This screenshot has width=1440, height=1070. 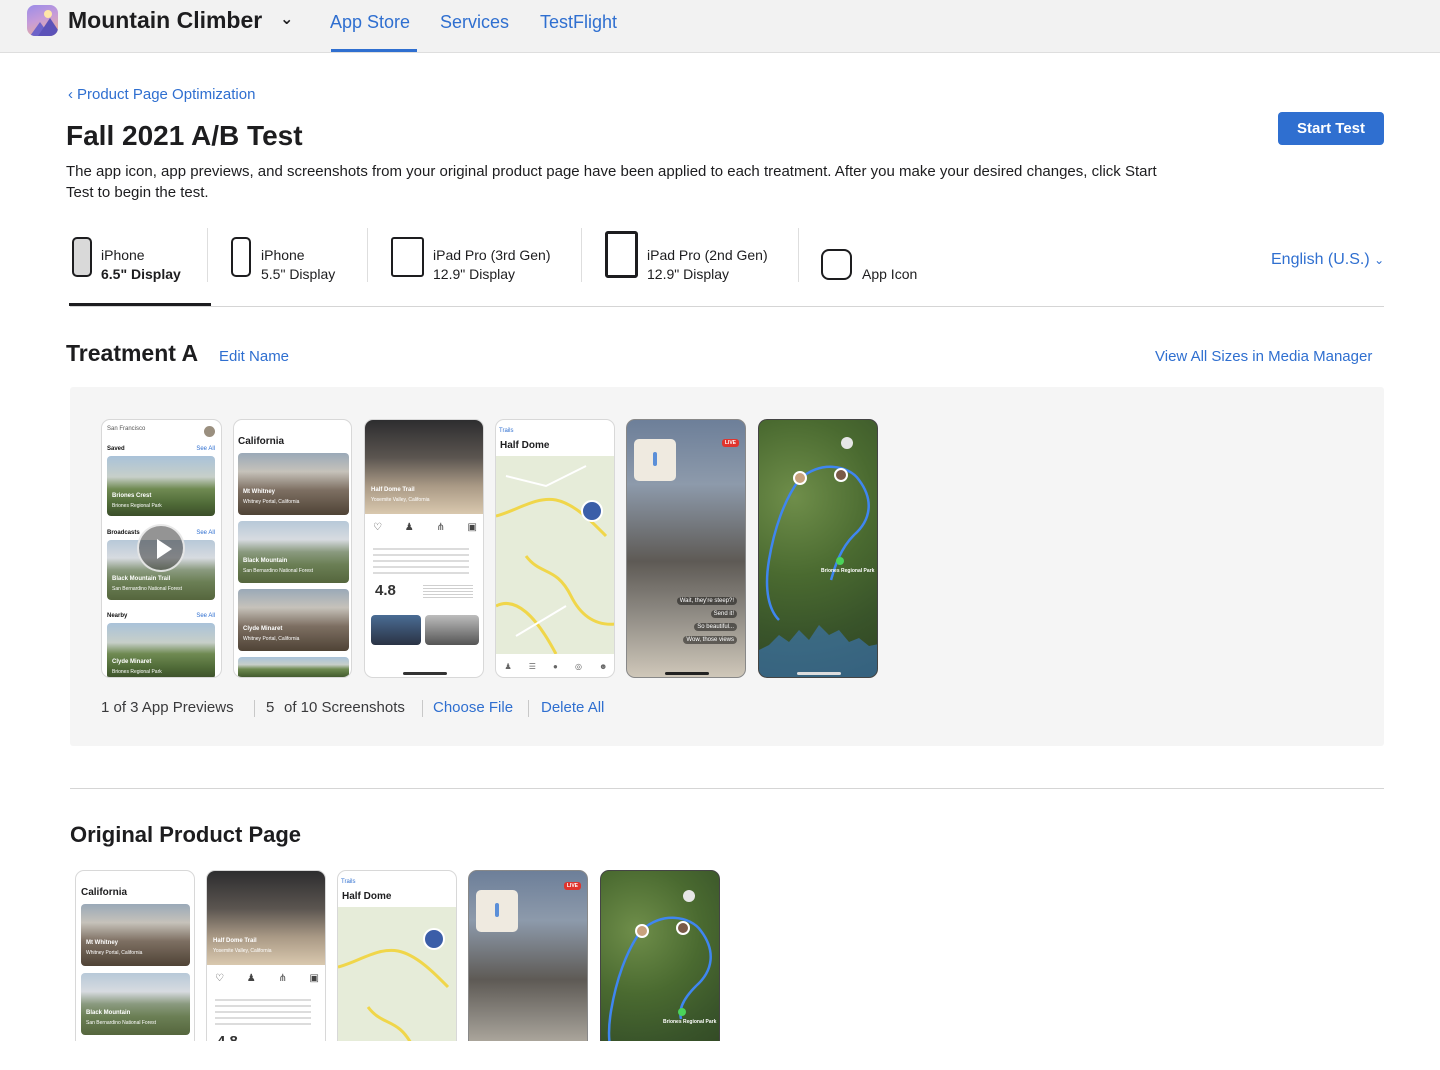 I want to click on screen-text: Saved, so click(x=116, y=449).